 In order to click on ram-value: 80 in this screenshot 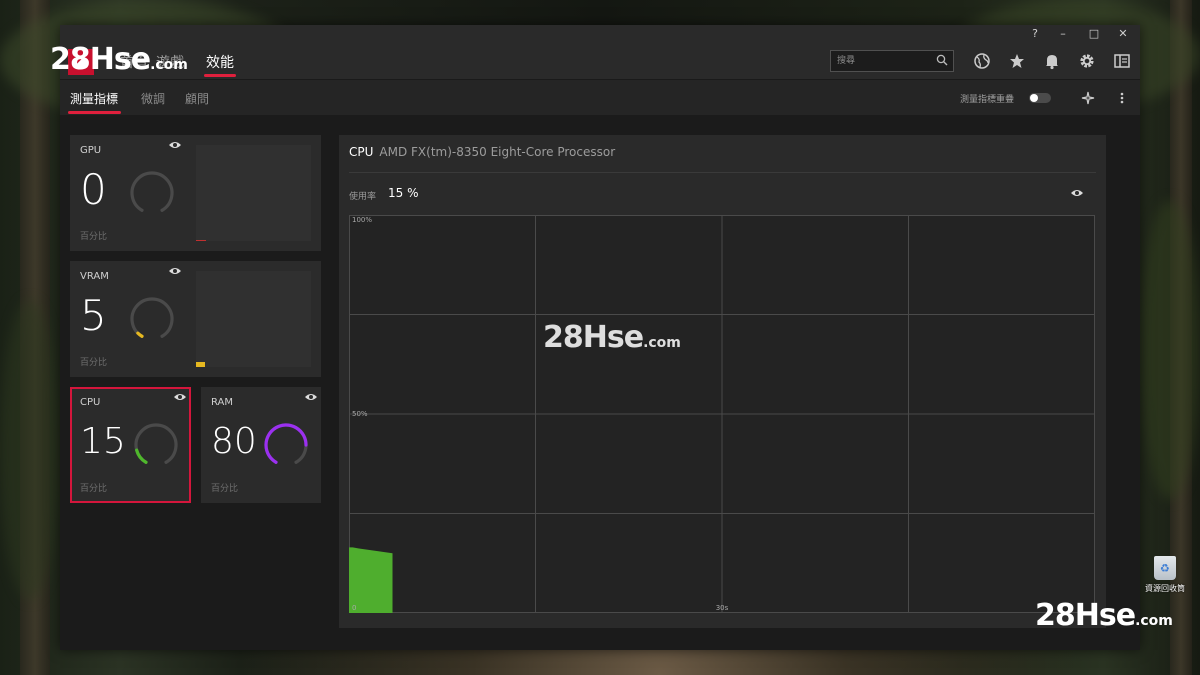, I will do `click(234, 441)`.